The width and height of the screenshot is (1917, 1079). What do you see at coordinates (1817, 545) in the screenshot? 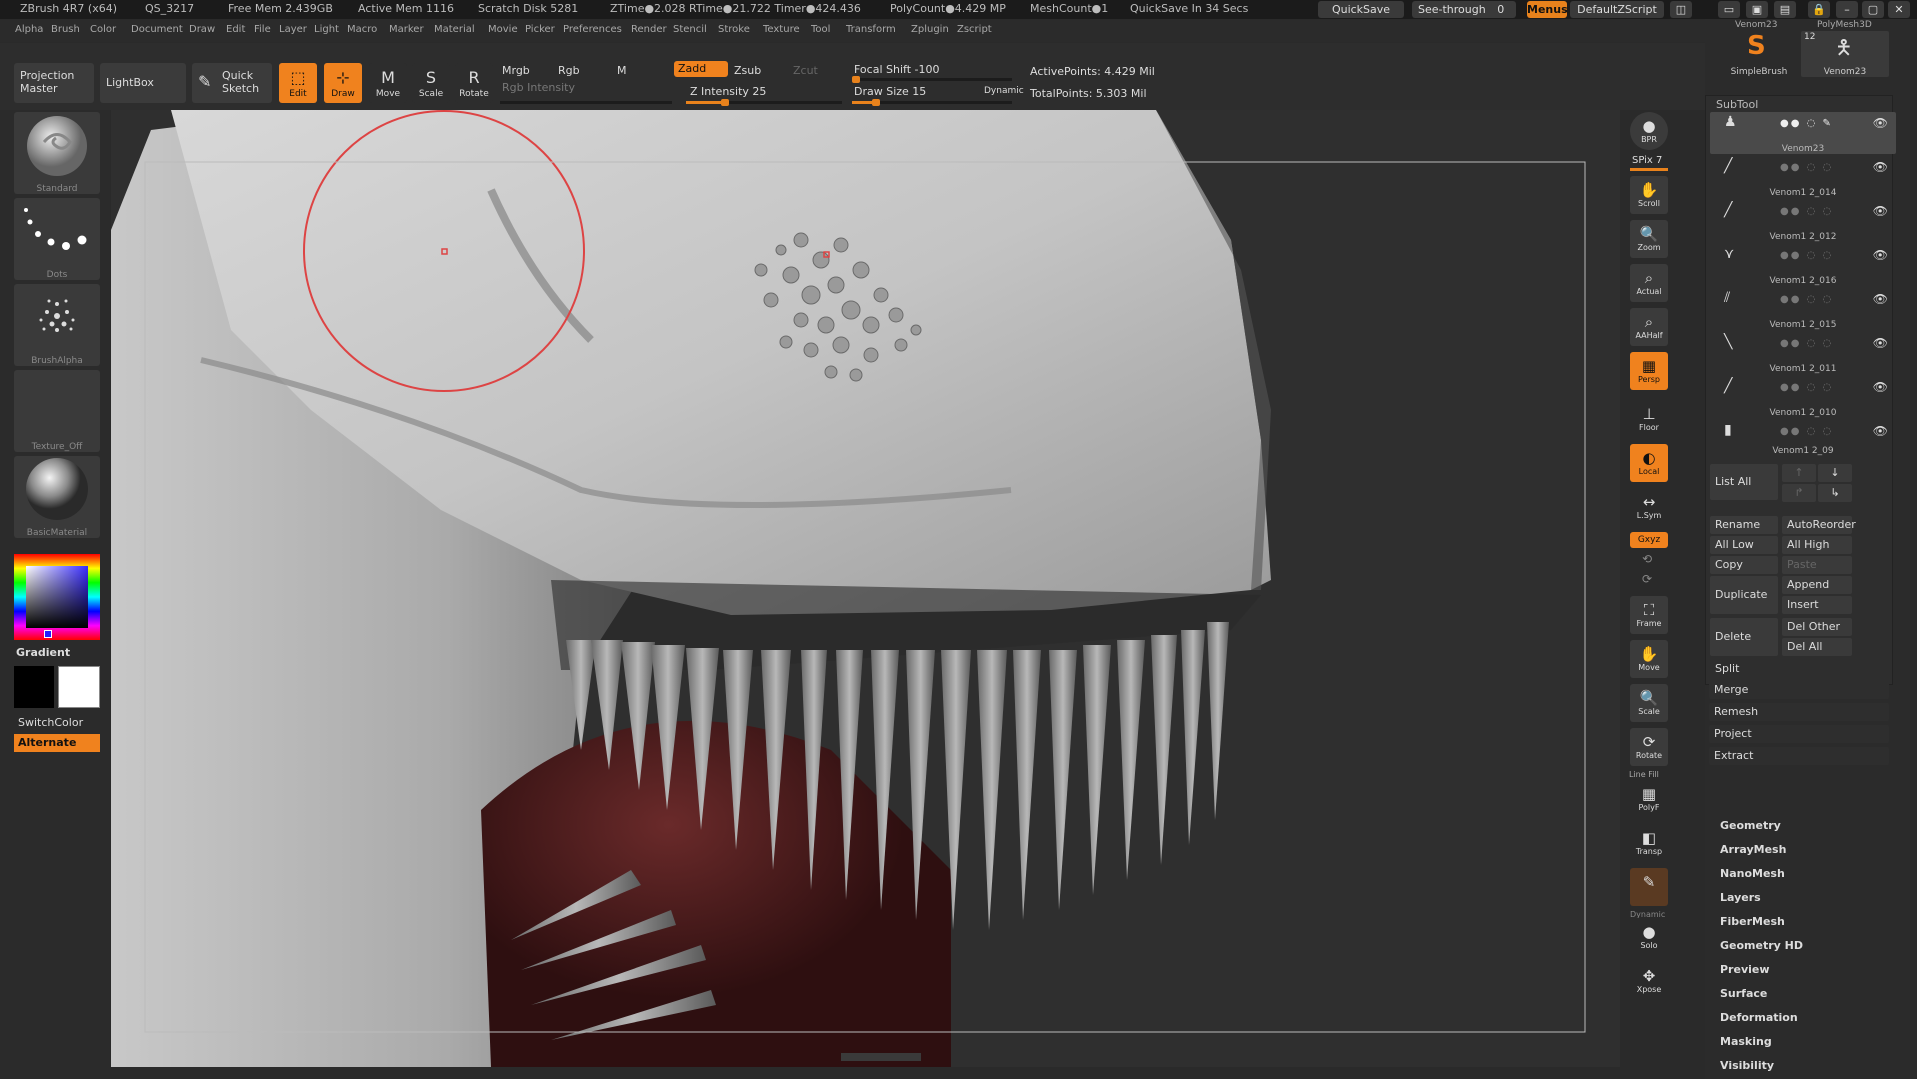
I see `all-high-button: All High` at bounding box center [1817, 545].